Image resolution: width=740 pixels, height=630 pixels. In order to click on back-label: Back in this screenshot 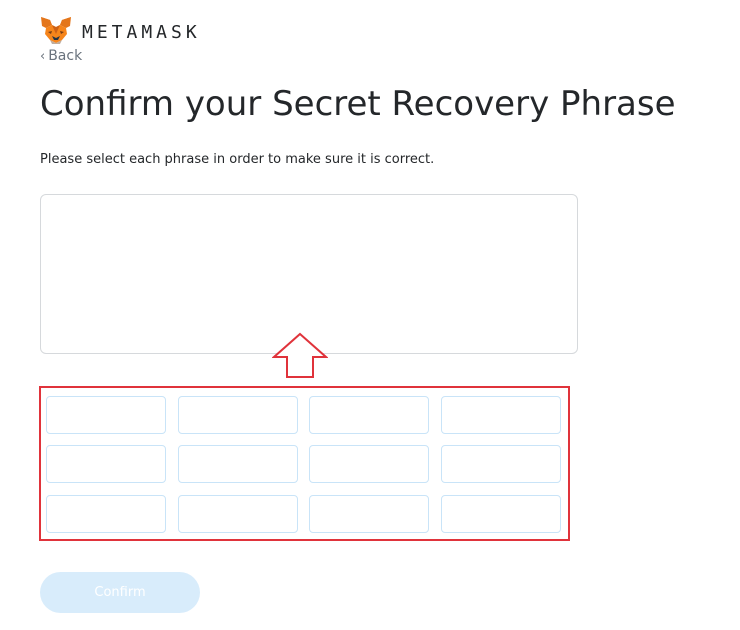, I will do `click(65, 56)`.